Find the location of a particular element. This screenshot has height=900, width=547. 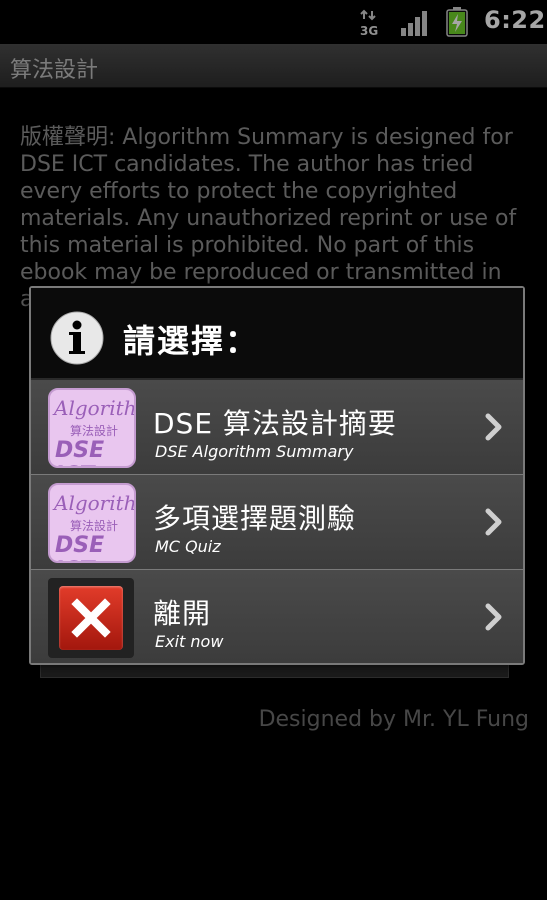

option-sublabel: MC Quiz is located at coordinates (188, 546).